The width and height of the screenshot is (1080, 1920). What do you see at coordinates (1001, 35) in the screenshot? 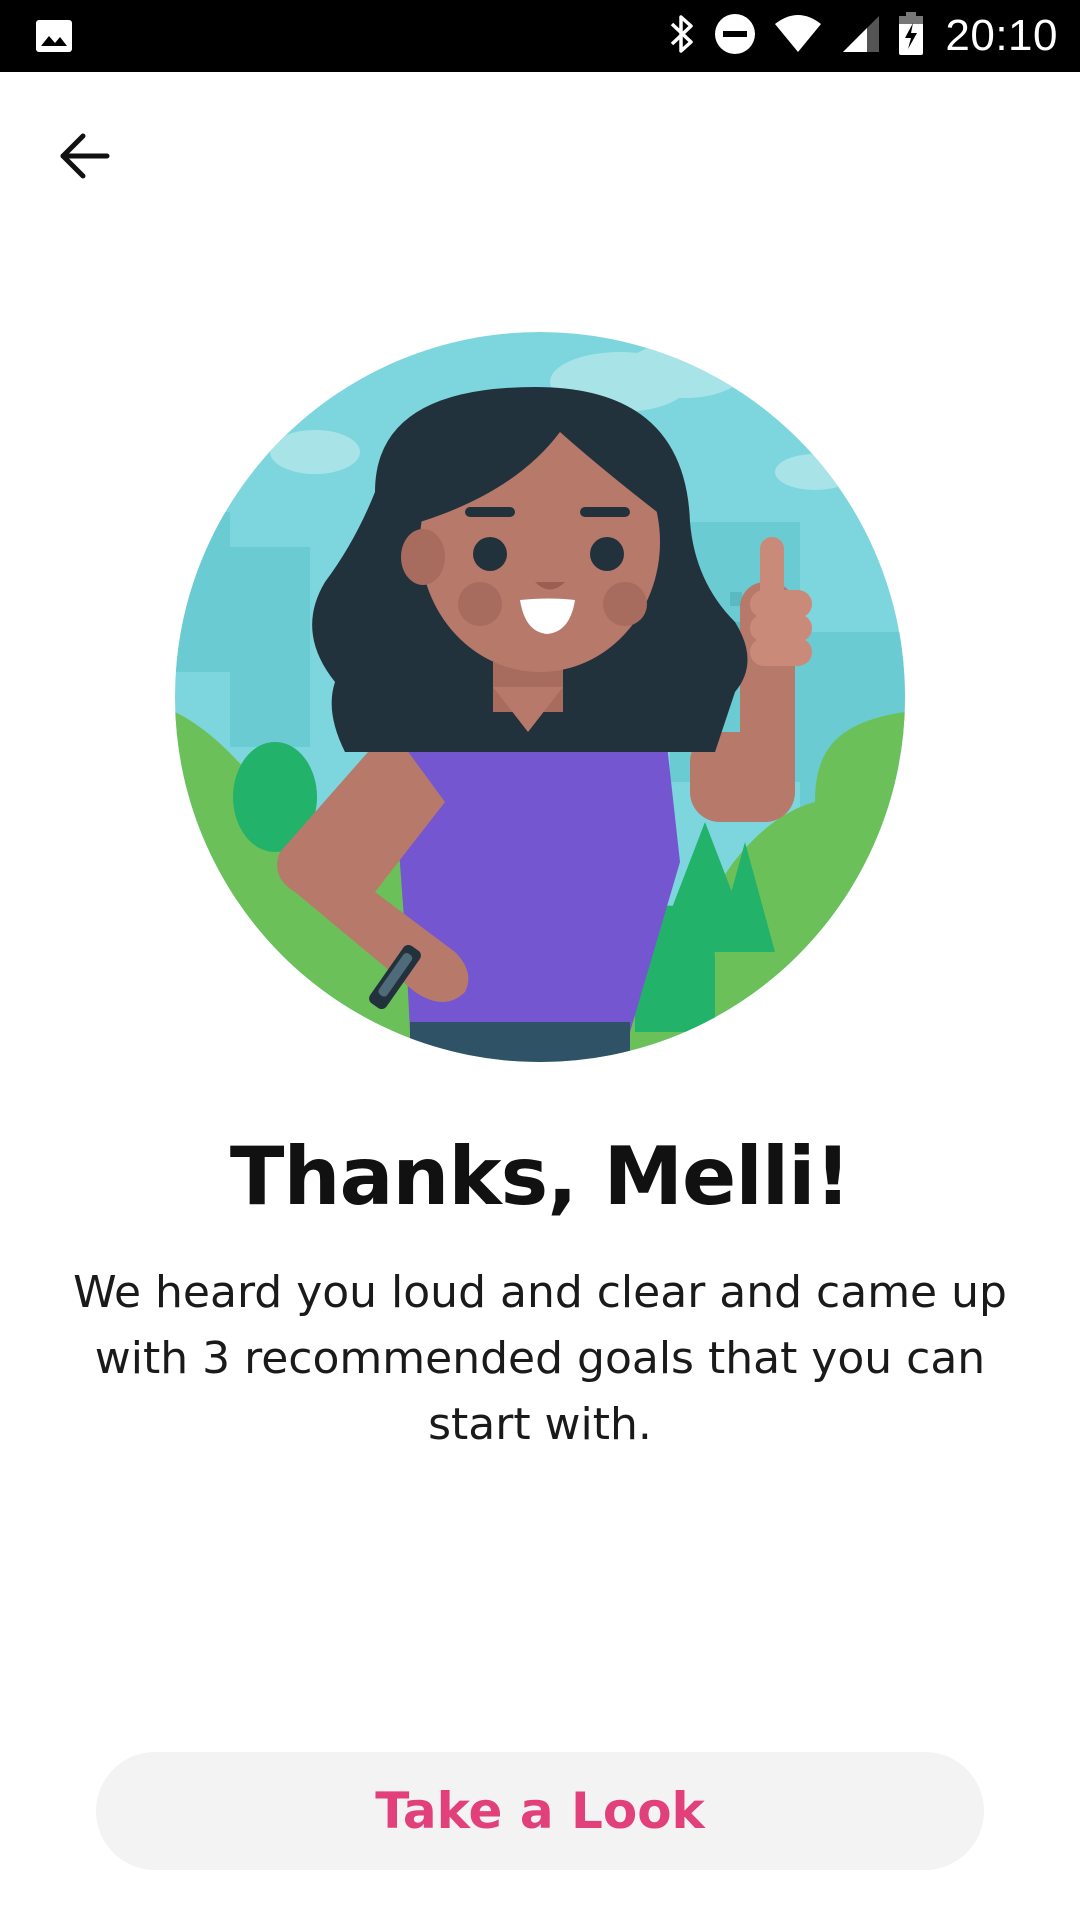
I see `status-time: 20:10` at bounding box center [1001, 35].